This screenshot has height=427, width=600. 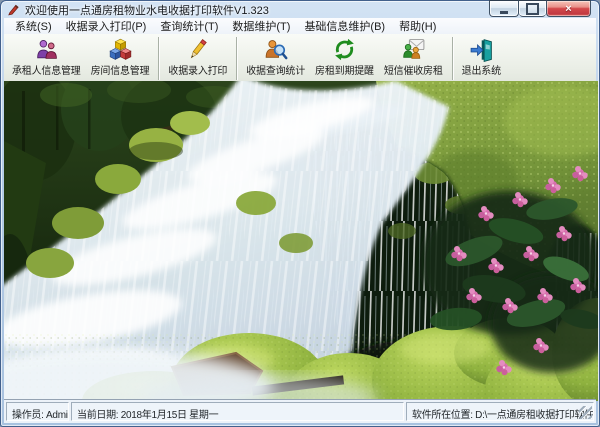 I want to click on maximize-button, so click(x=532, y=8).